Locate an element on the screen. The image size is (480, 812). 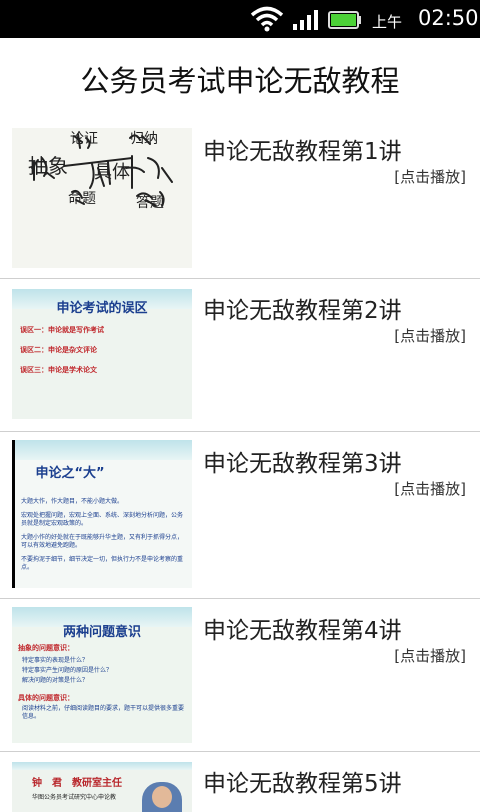
slide-line: 宏观处把握问题，宏观上全面、系统、深刻地分析问题，公务员就是制定宏观政策的。 is located at coordinates (102, 519).